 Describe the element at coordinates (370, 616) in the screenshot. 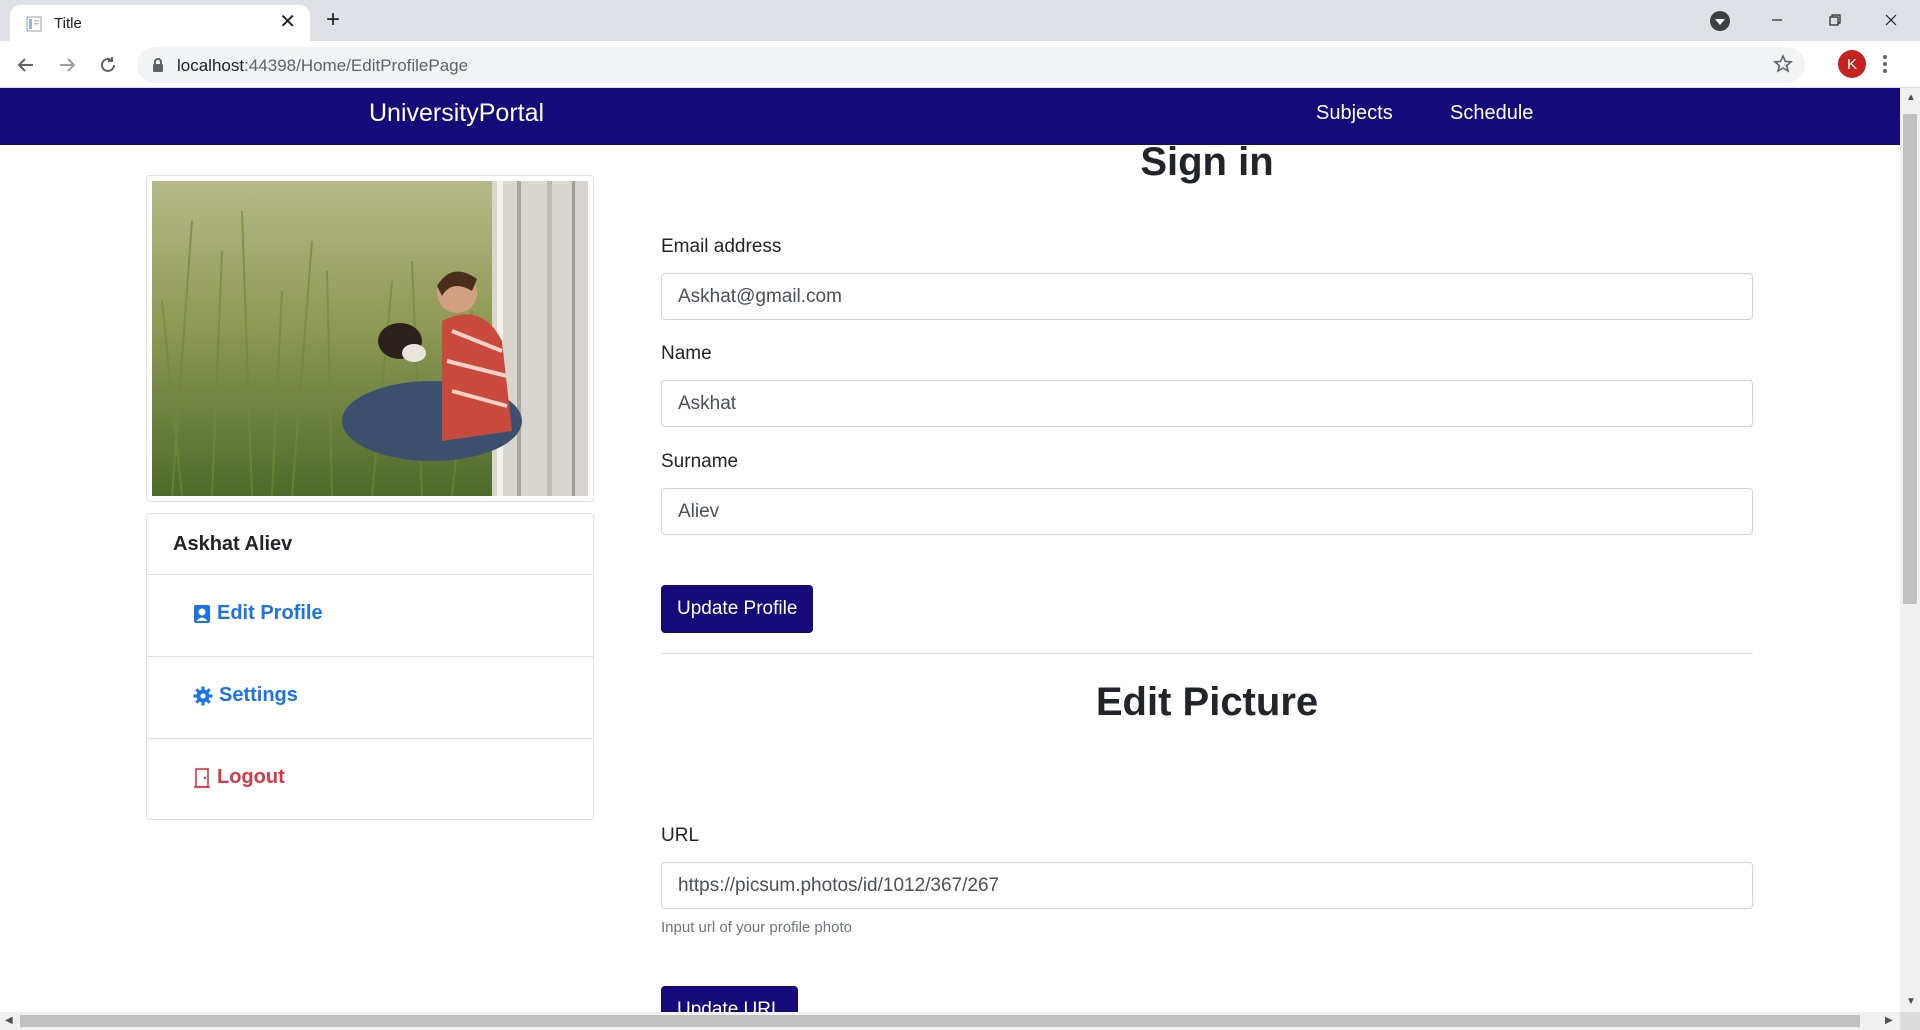

I see `menu-item-edit-profile: Edit Profile` at that location.